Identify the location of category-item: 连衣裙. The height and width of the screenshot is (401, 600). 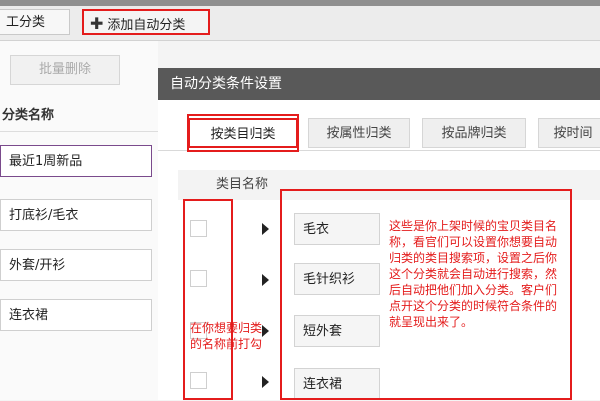
(76, 315).